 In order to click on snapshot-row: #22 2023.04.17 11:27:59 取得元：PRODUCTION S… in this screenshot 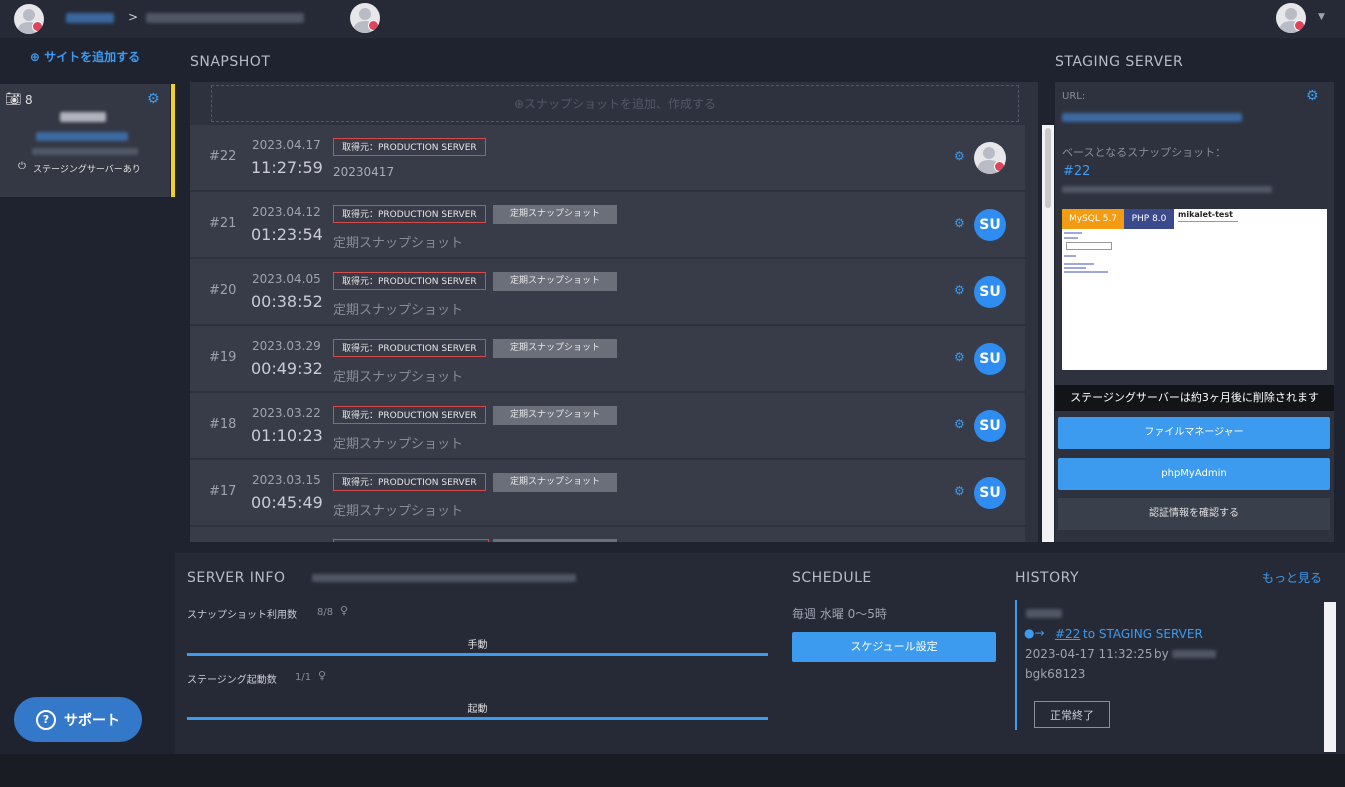, I will do `click(607, 157)`.